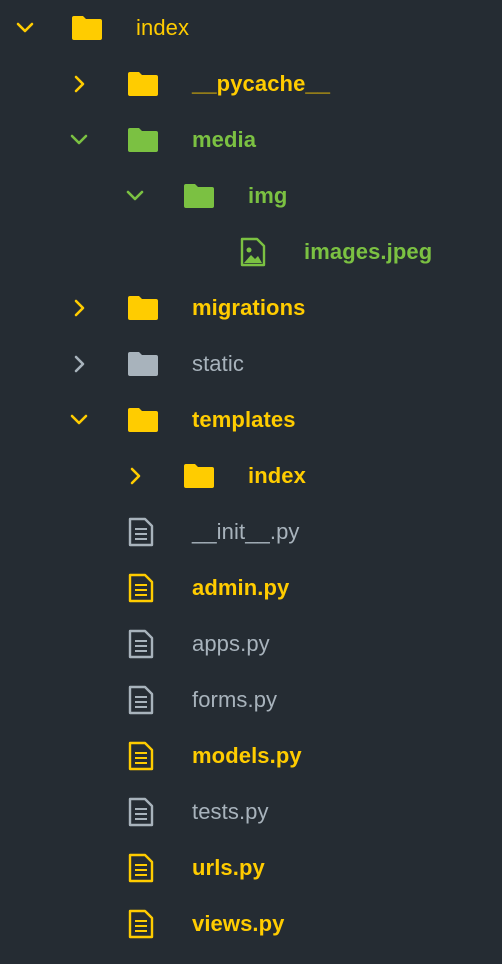 This screenshot has height=964, width=502. Describe the element at coordinates (218, 363) in the screenshot. I see `tree-row-label: static` at that location.